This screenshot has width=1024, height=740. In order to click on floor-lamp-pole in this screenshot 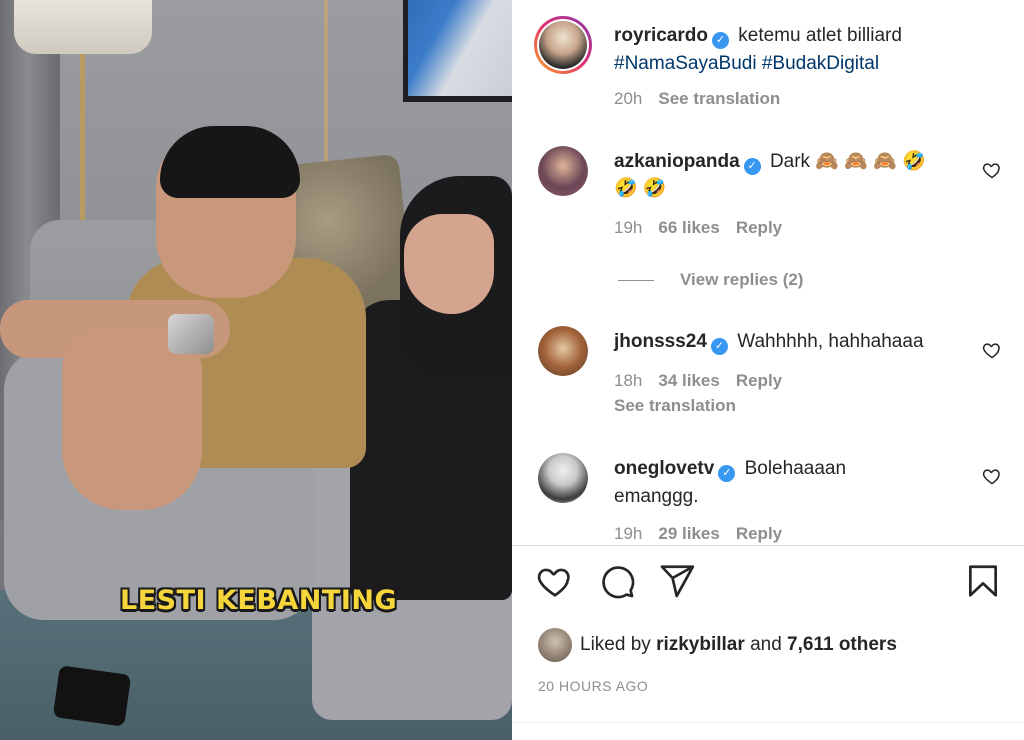, I will do `click(326, 90)`.